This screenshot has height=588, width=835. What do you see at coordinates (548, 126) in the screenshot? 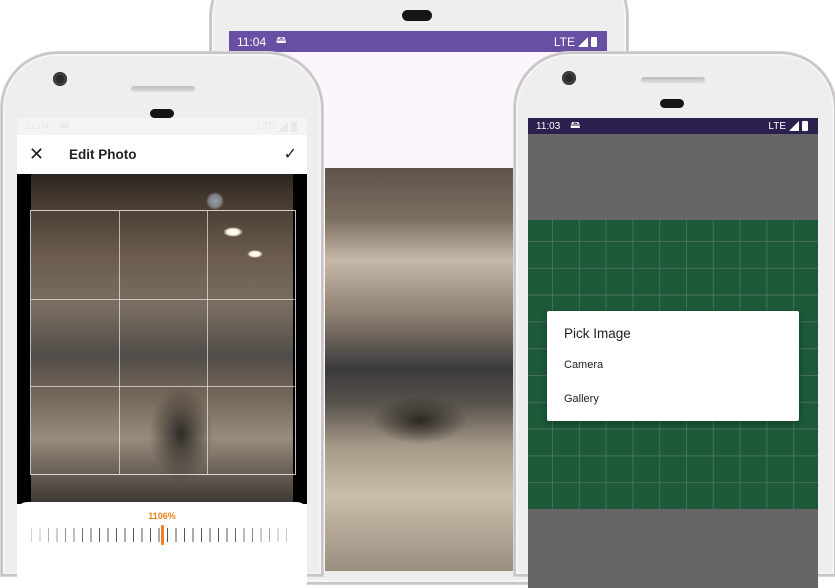
I see `status-time: 11:03` at bounding box center [548, 126].